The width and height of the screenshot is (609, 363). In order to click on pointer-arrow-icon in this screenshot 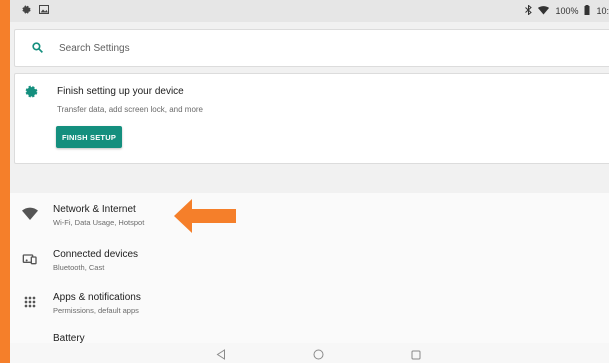, I will do `click(205, 216)`.